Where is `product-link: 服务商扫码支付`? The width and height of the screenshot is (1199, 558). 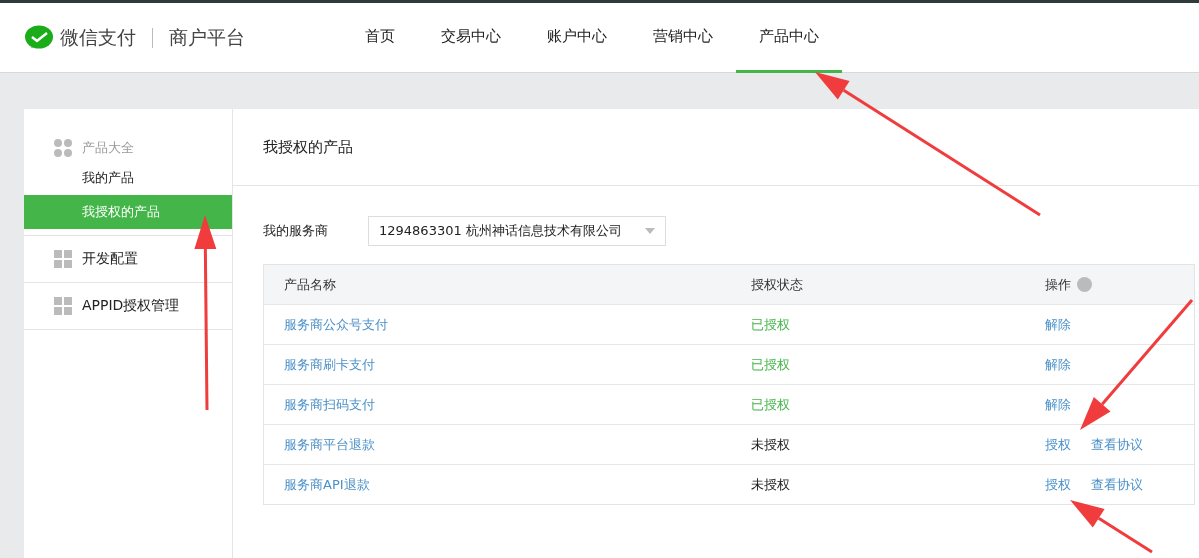 product-link: 服务商扫码支付 is located at coordinates (329, 404).